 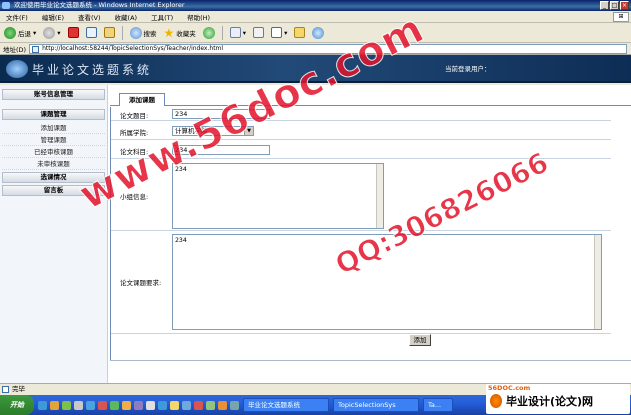 I want to click on media-icon, so click(x=208, y=32).